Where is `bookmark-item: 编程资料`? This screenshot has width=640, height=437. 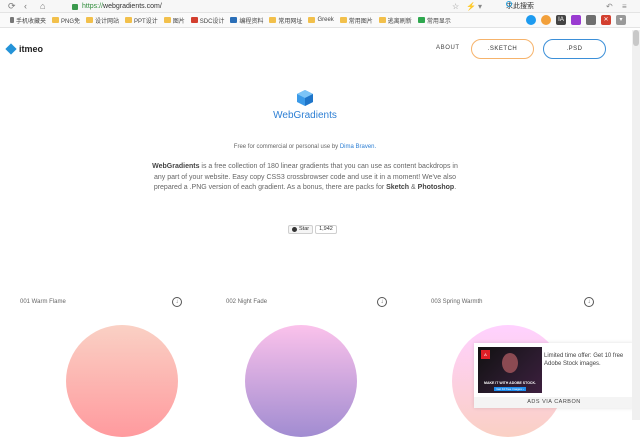 bookmark-item: 编程资料 is located at coordinates (246, 20).